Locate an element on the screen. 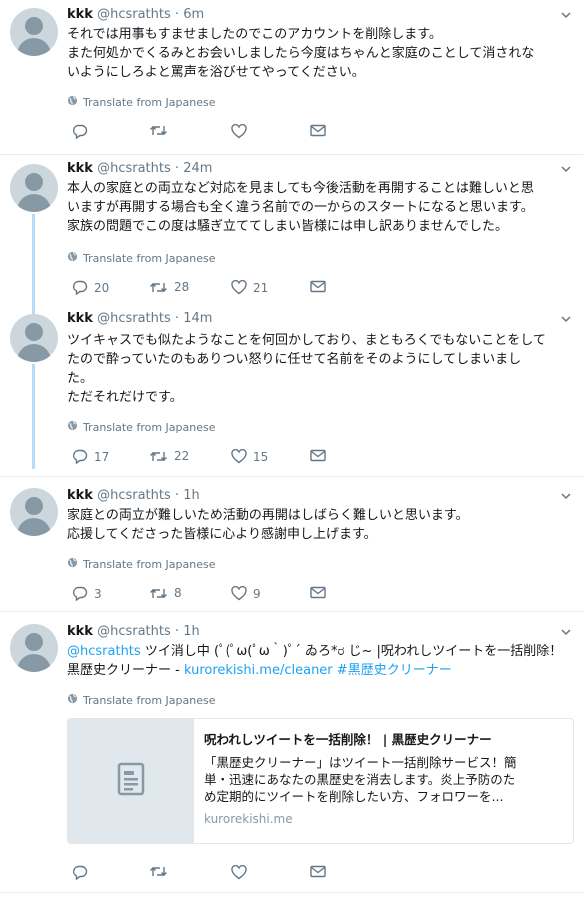 The width and height of the screenshot is (583, 905). url-link: kurorekishi.me/cleaner is located at coordinates (258, 670).